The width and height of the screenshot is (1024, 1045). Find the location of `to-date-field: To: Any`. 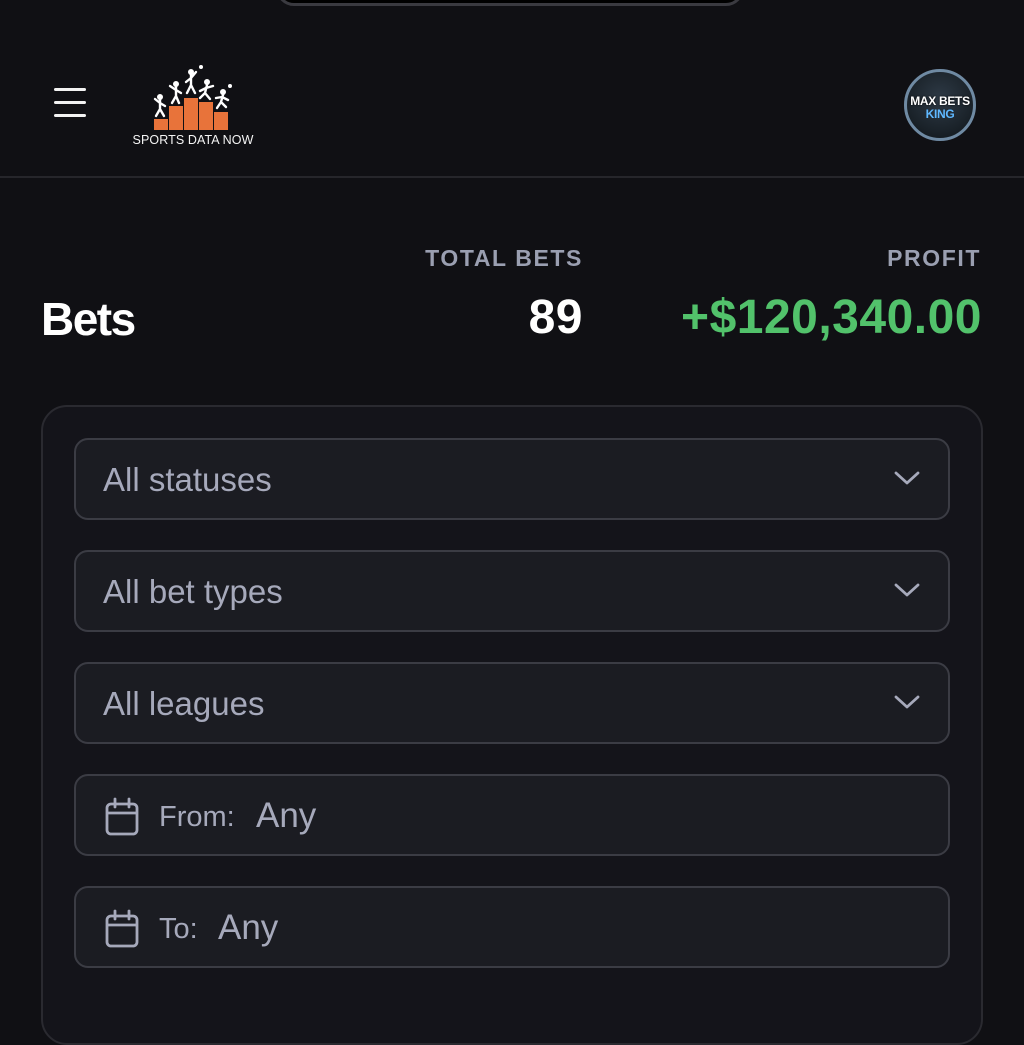

to-date-field: To: Any is located at coordinates (512, 927).